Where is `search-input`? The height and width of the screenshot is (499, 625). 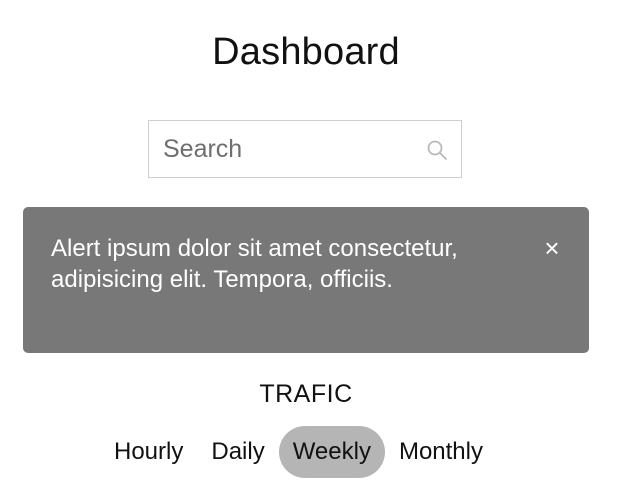
search-input is located at coordinates (288, 149).